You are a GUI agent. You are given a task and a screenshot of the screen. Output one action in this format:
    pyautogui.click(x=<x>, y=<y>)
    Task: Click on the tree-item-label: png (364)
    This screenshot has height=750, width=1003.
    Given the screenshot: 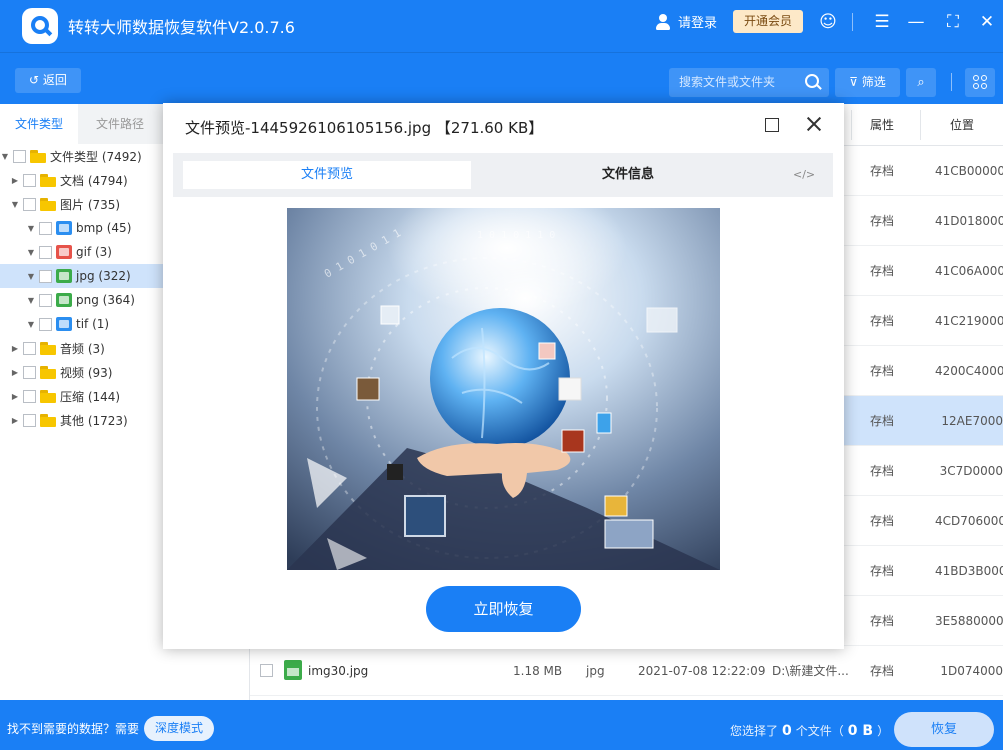 What is the action you would take?
    pyautogui.click(x=105, y=300)
    